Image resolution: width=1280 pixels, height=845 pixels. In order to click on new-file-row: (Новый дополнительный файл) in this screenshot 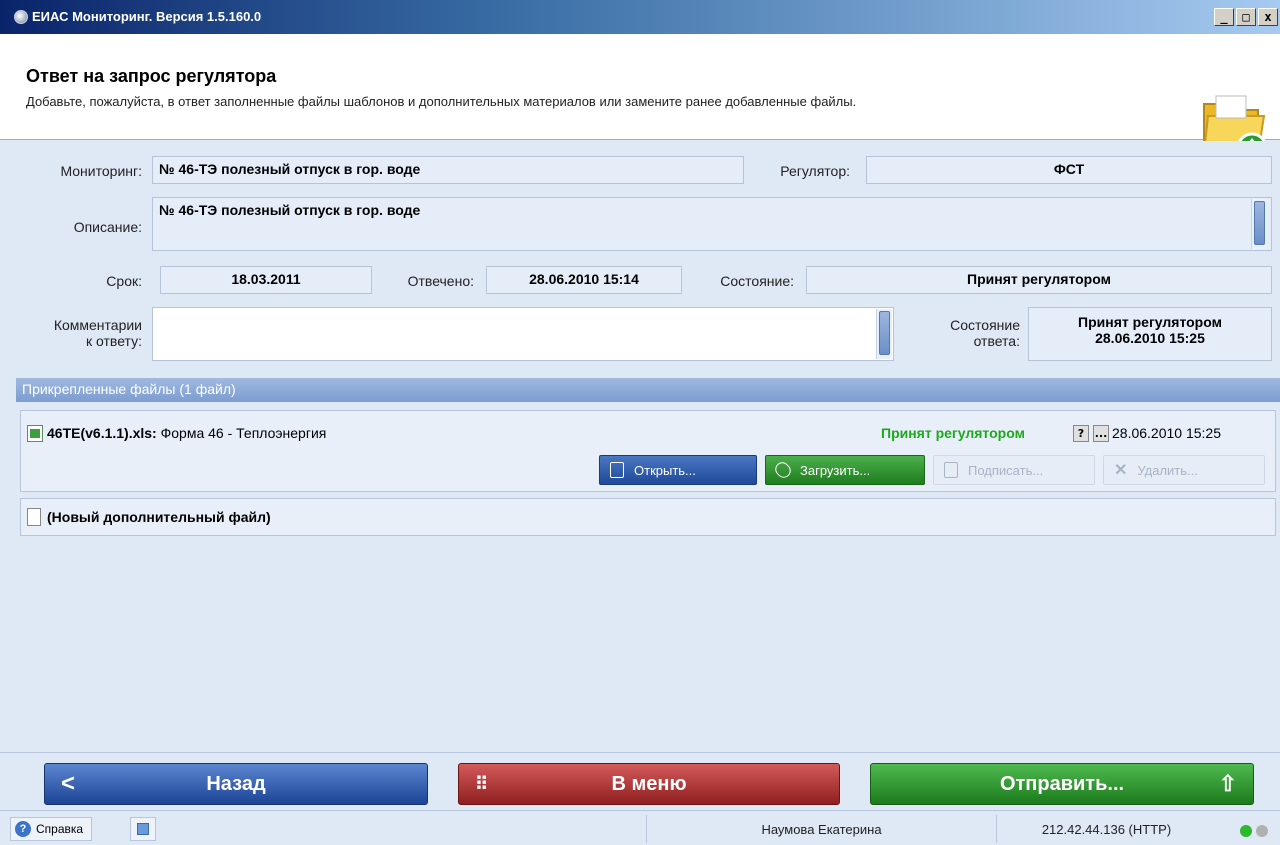, I will do `click(648, 517)`.